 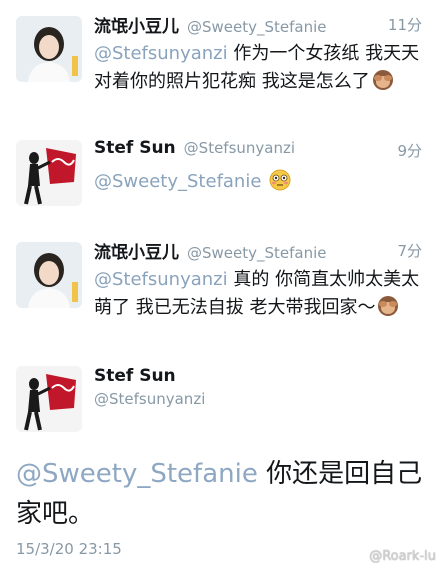 I want to click on tweet-header: 流氓小豆儿 @Sweety_Stefanie 11分, so click(x=258, y=24).